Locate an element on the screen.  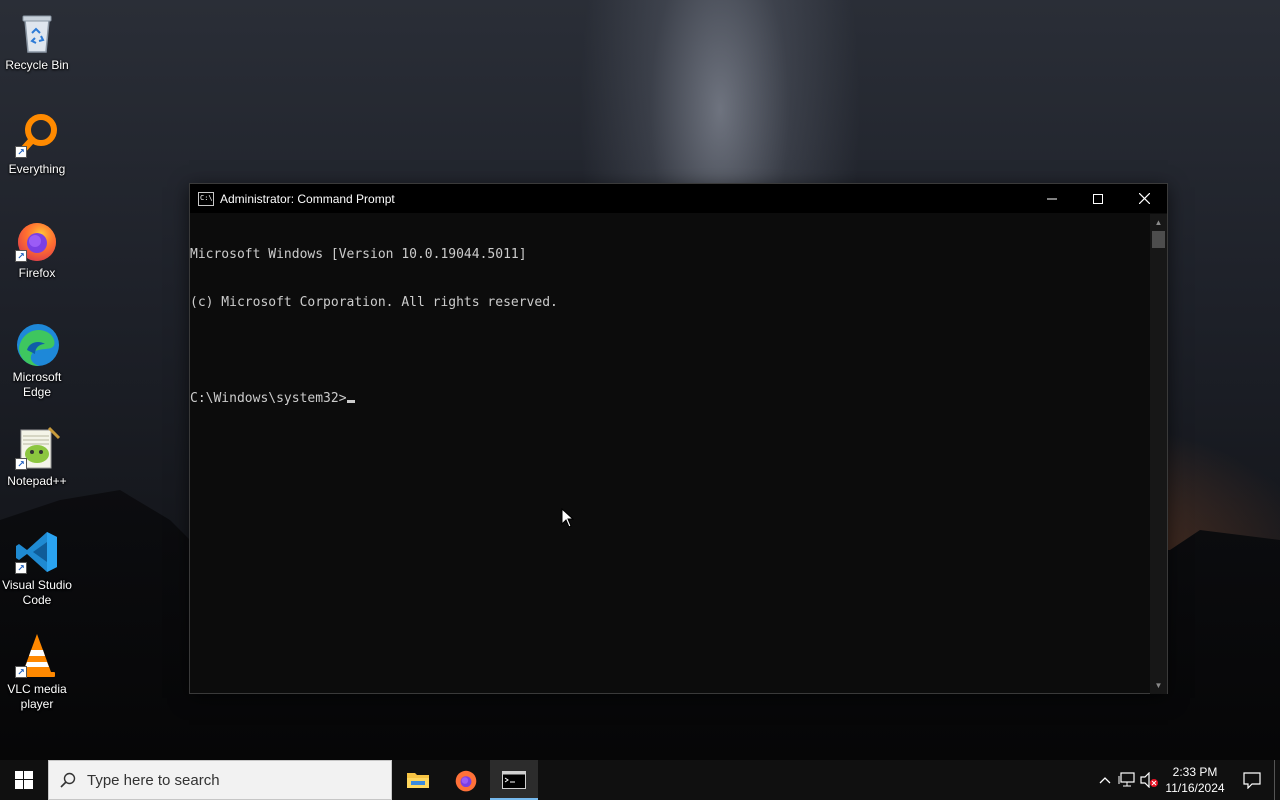
taskbar-search-box: Type here to search is located at coordinates (220, 780).